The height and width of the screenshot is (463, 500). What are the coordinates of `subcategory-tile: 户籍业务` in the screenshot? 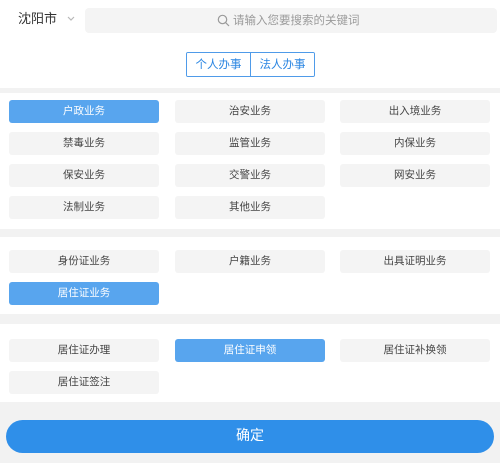 It's located at (250, 261).